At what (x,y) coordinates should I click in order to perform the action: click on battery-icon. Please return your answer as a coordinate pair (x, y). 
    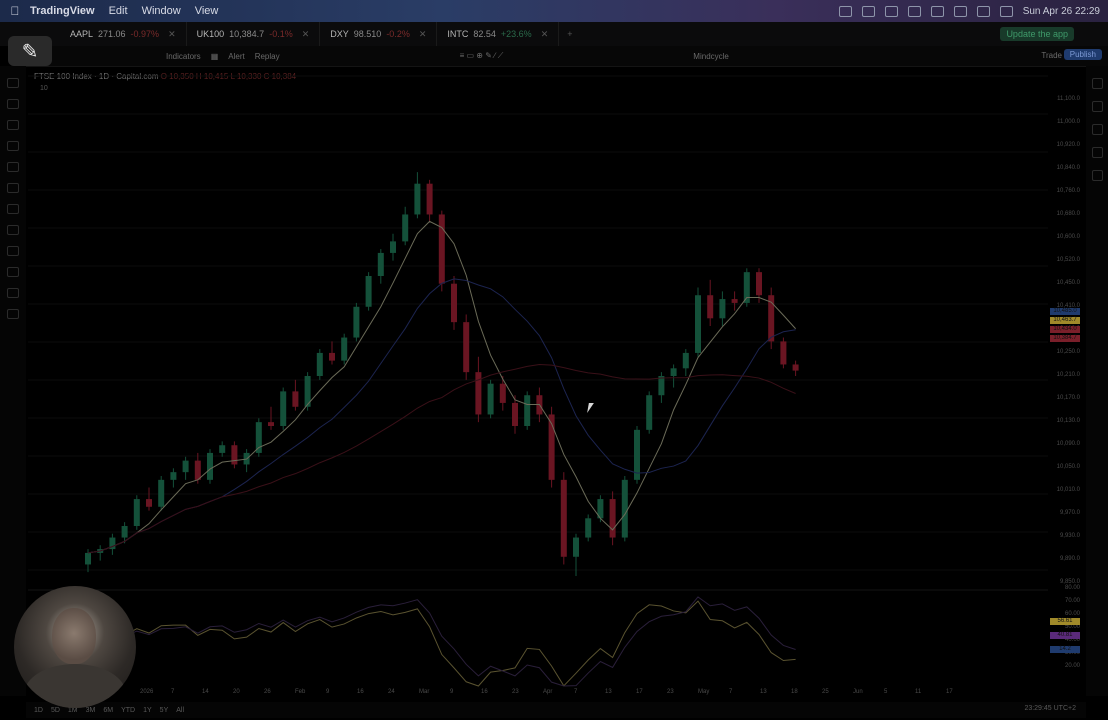
    Looking at the image, I should click on (960, 11).